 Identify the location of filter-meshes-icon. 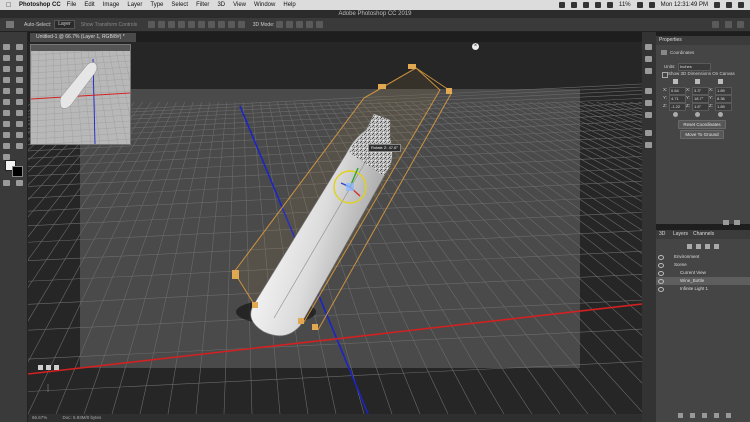
(698, 246).